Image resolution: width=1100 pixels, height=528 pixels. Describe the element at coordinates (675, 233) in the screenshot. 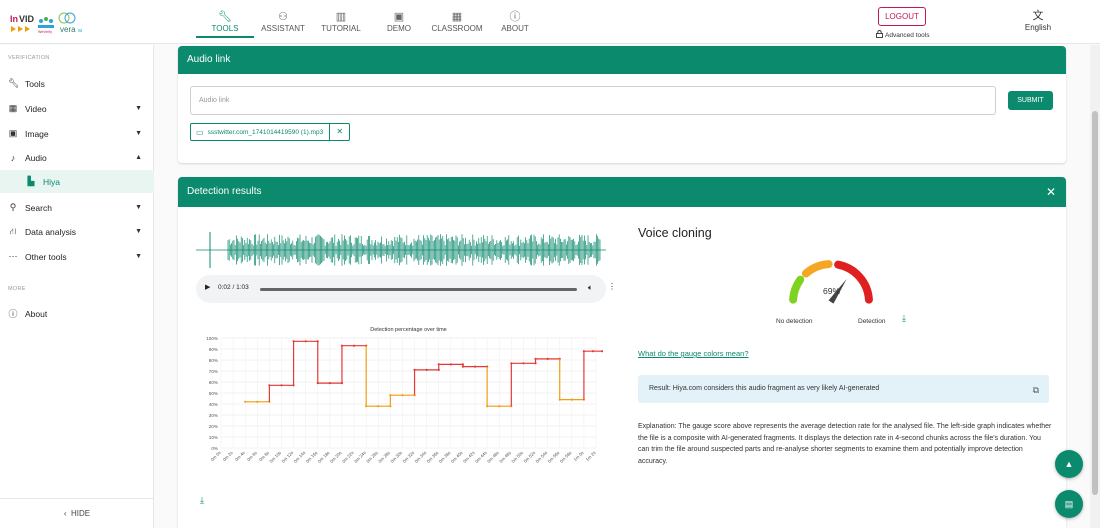

I see `voice-cloning-title: Voice cloning` at that location.